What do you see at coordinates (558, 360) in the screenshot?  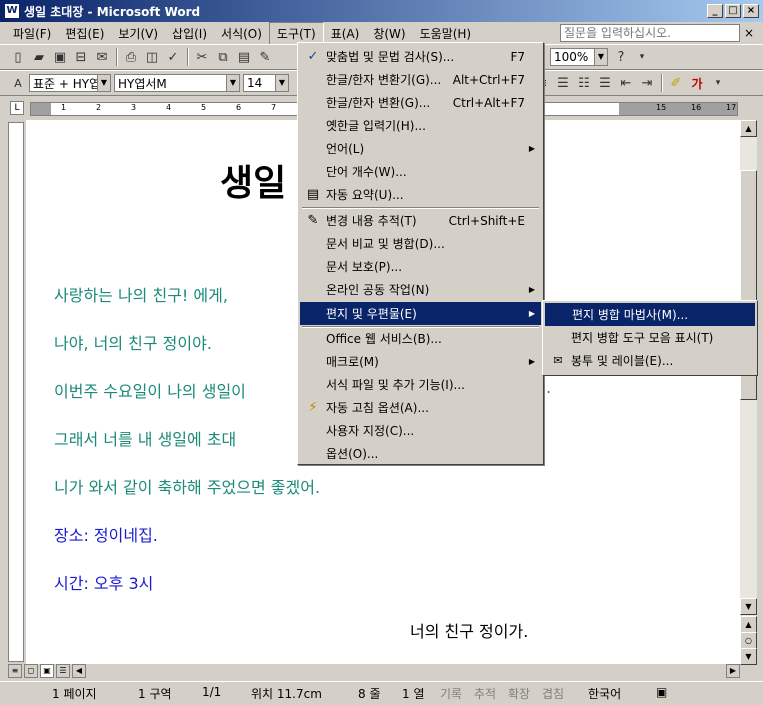 I see `envelope-icon: ✉` at bounding box center [558, 360].